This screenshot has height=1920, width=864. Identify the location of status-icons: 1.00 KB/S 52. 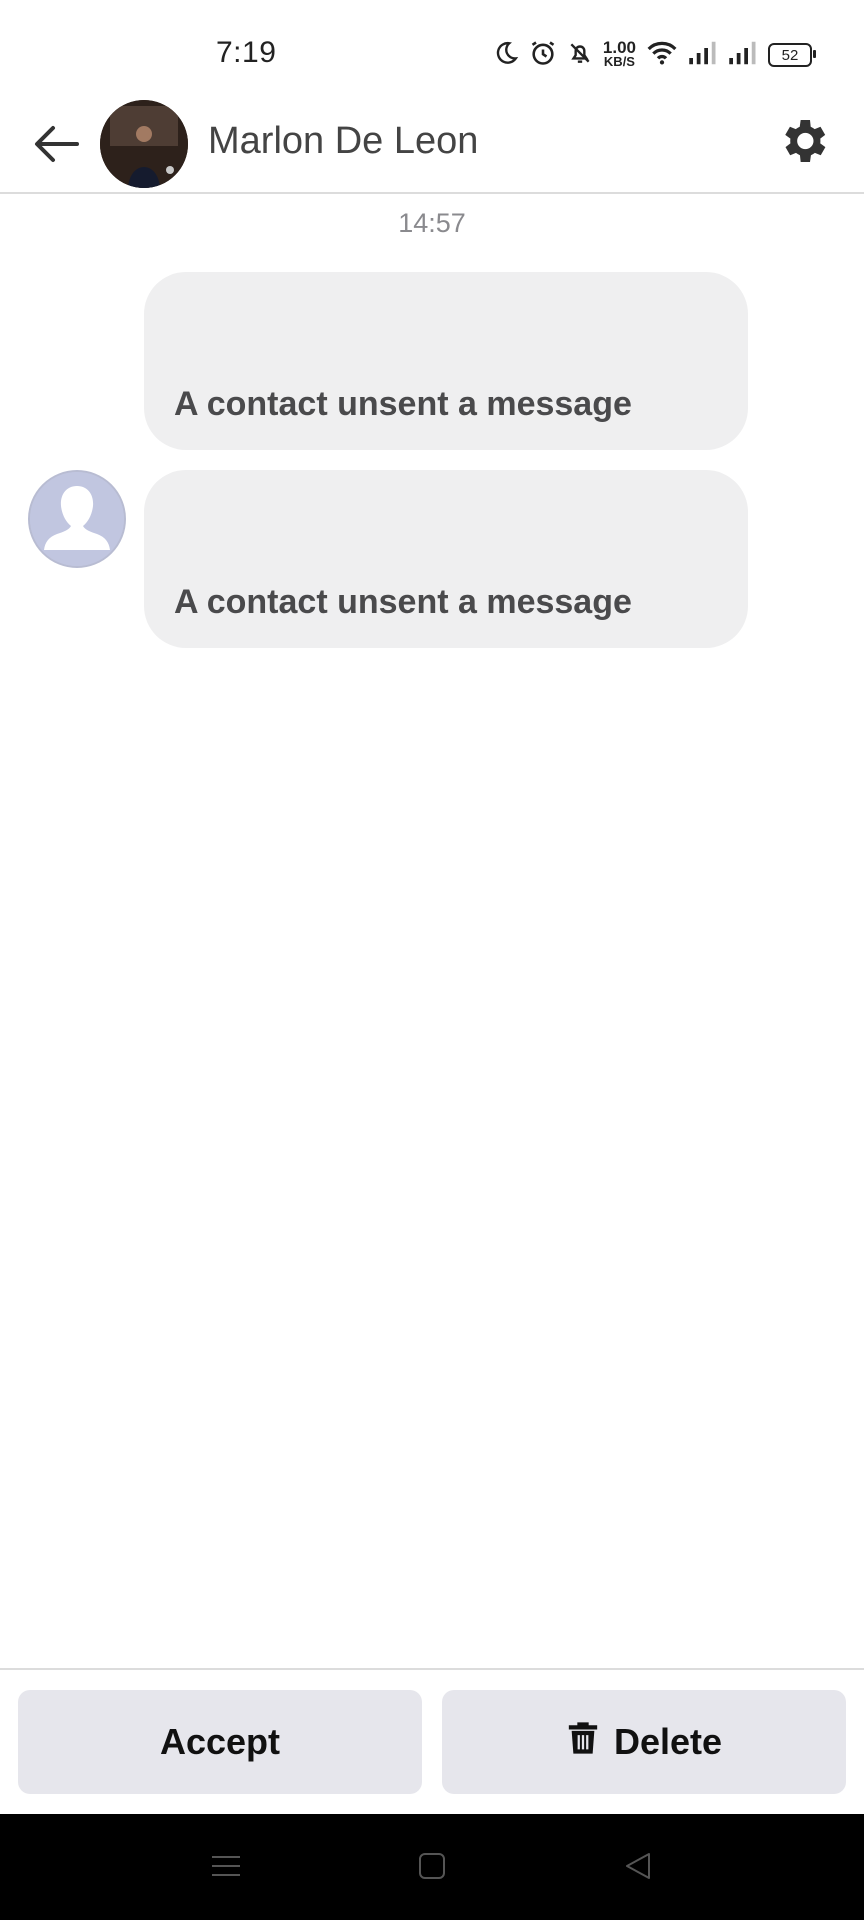
(654, 55).